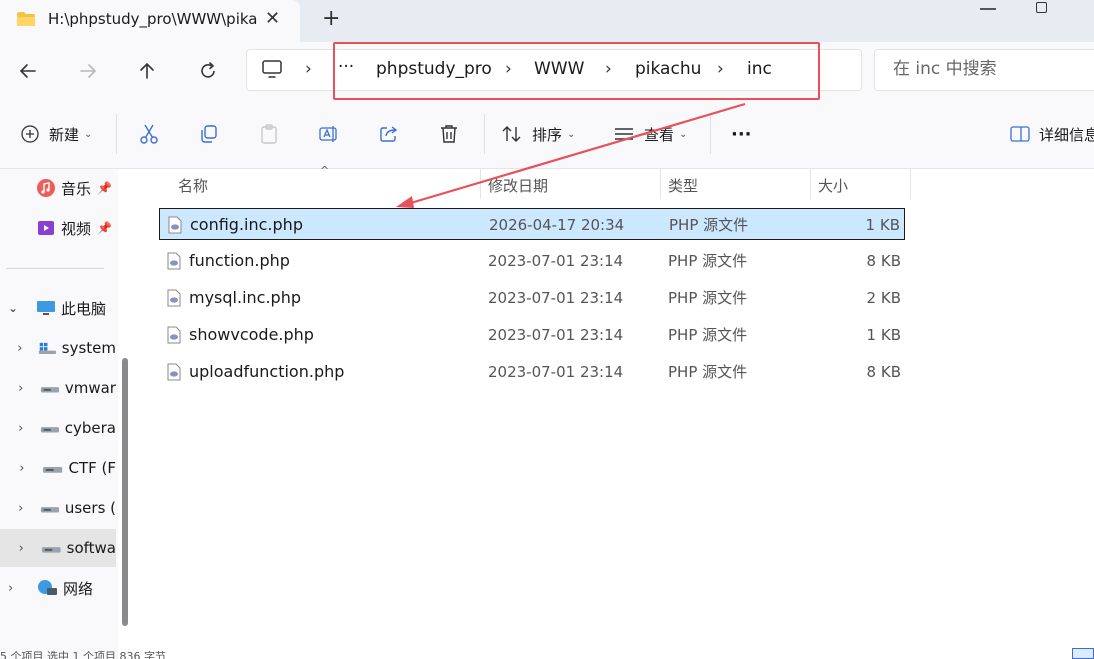 The width and height of the screenshot is (1094, 659). I want to click on clipboard-icon, so click(269, 134).